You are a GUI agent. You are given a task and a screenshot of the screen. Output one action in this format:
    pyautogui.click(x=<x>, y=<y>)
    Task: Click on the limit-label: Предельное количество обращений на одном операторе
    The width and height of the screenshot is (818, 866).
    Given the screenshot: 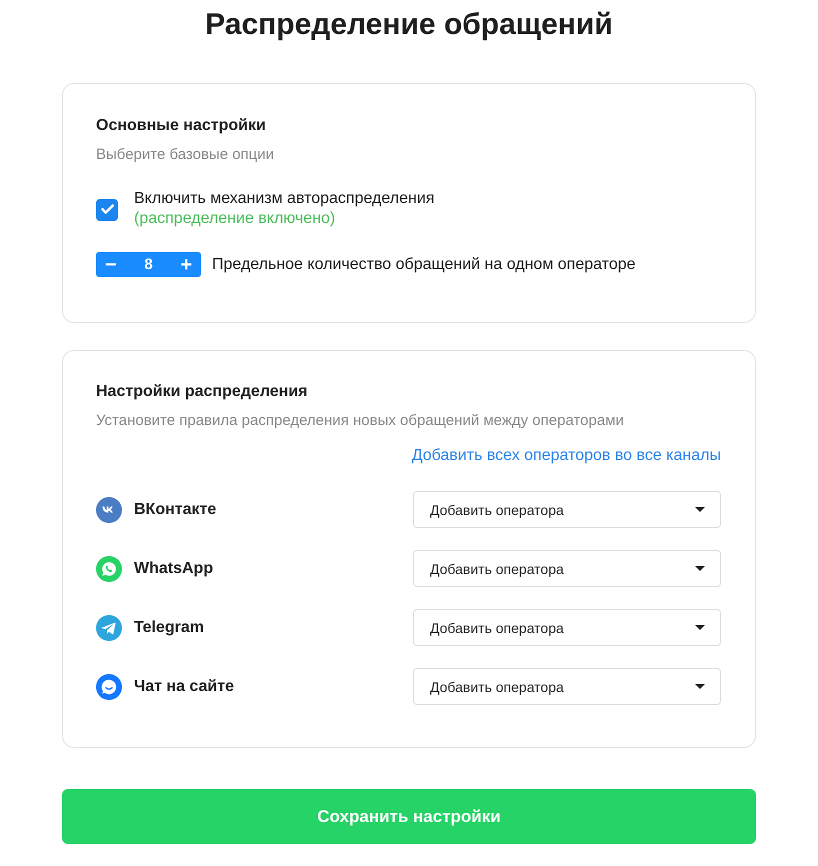 What is the action you would take?
    pyautogui.click(x=424, y=264)
    